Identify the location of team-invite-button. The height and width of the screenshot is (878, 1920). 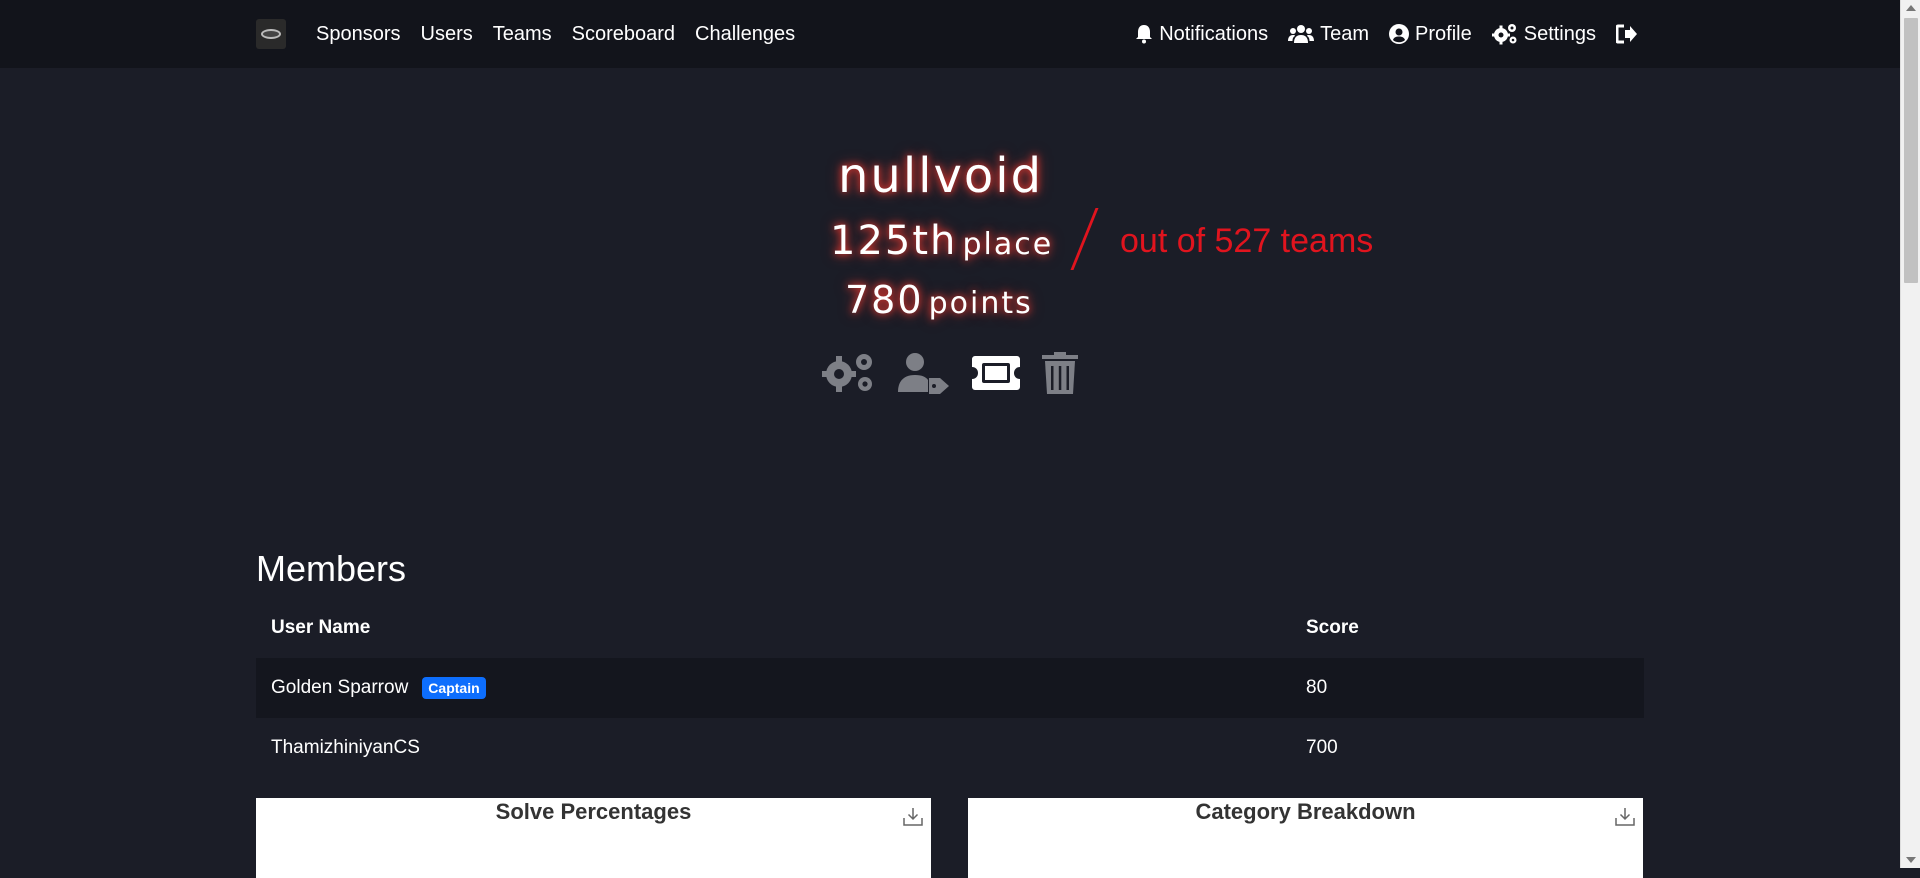
(996, 373).